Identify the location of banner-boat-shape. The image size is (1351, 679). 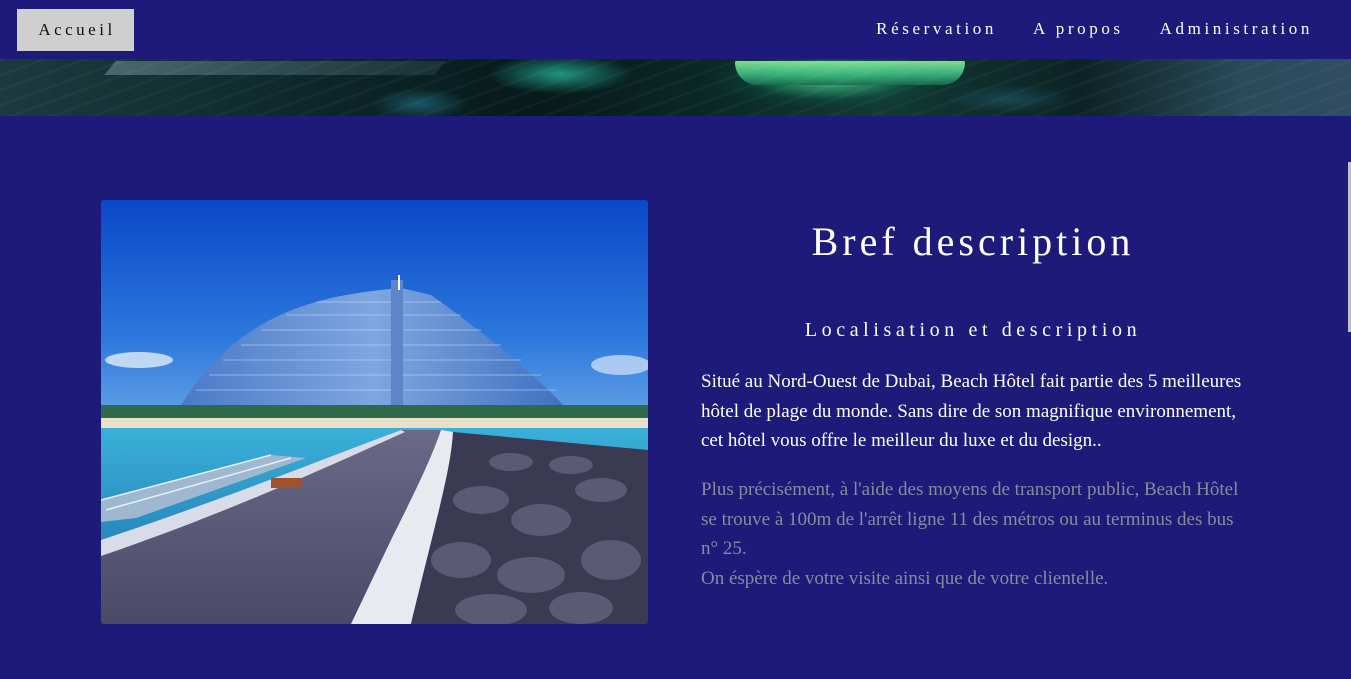
(850, 73).